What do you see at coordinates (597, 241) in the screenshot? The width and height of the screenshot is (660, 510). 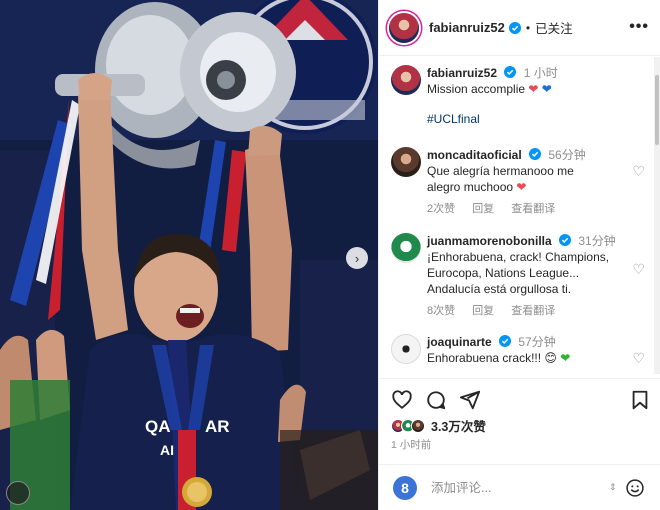 I see `comment-time: 31分钟` at bounding box center [597, 241].